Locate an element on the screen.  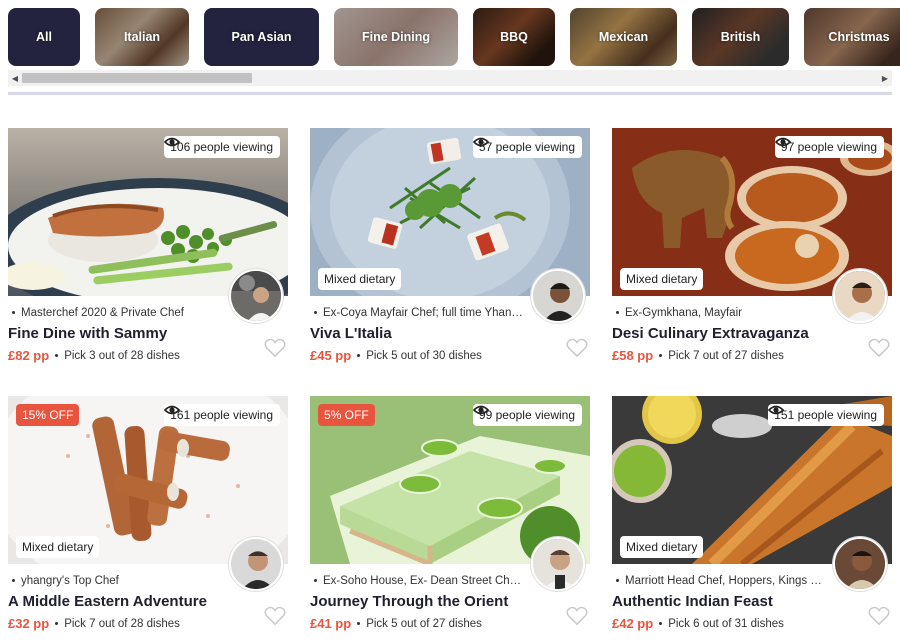
price-row: £32 pp Pick 7 out of 28 dishes is located at coordinates (94, 623).